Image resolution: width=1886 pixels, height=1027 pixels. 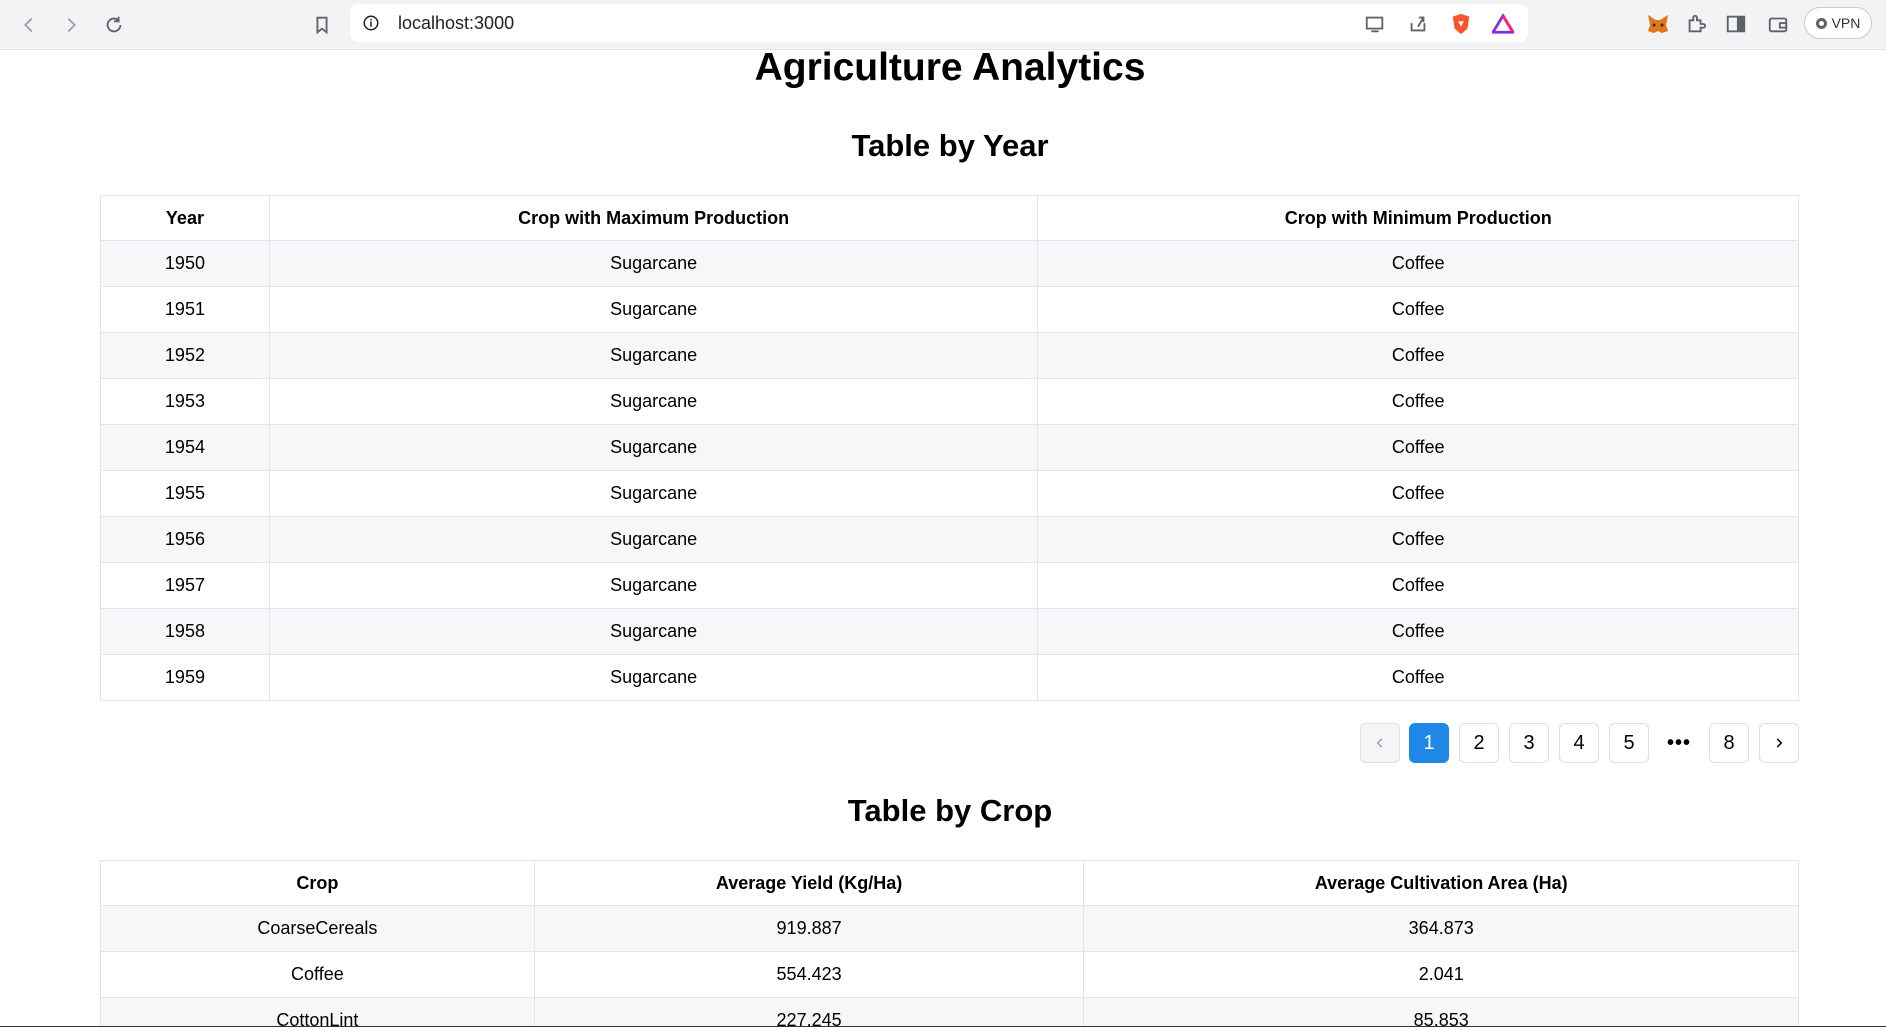 I want to click on table-row: 1951 Sugarcane Coffee, so click(x=949, y=309).